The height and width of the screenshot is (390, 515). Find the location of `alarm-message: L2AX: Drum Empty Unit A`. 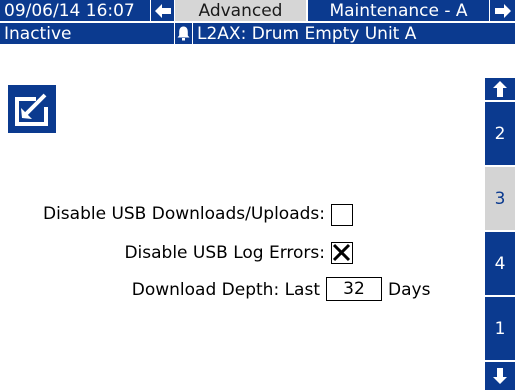

alarm-message: L2AX: Drum Empty Unit A is located at coordinates (354, 33).